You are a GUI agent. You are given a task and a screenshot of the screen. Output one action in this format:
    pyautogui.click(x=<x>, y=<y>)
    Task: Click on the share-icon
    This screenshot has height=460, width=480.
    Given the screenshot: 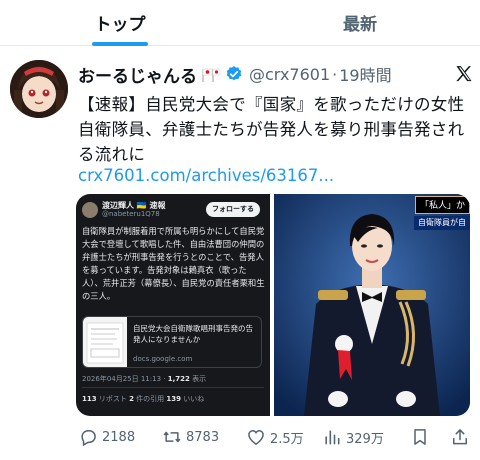 What is the action you would take?
    pyautogui.click(x=460, y=437)
    